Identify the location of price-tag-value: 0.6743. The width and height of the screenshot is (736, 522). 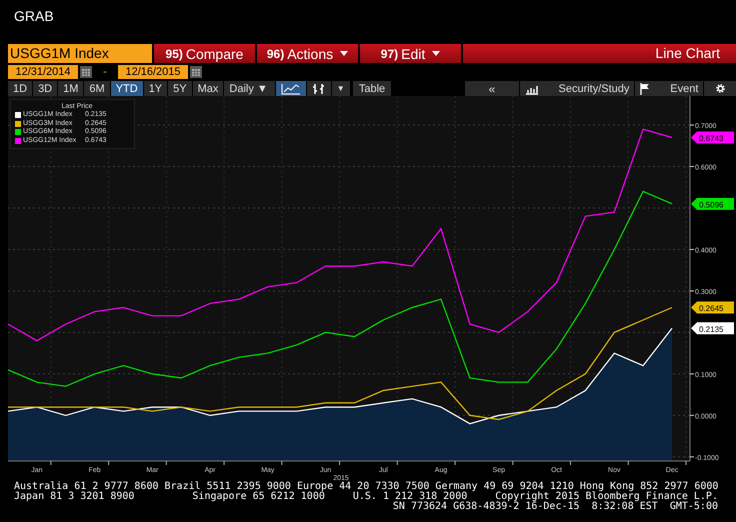
(711, 138).